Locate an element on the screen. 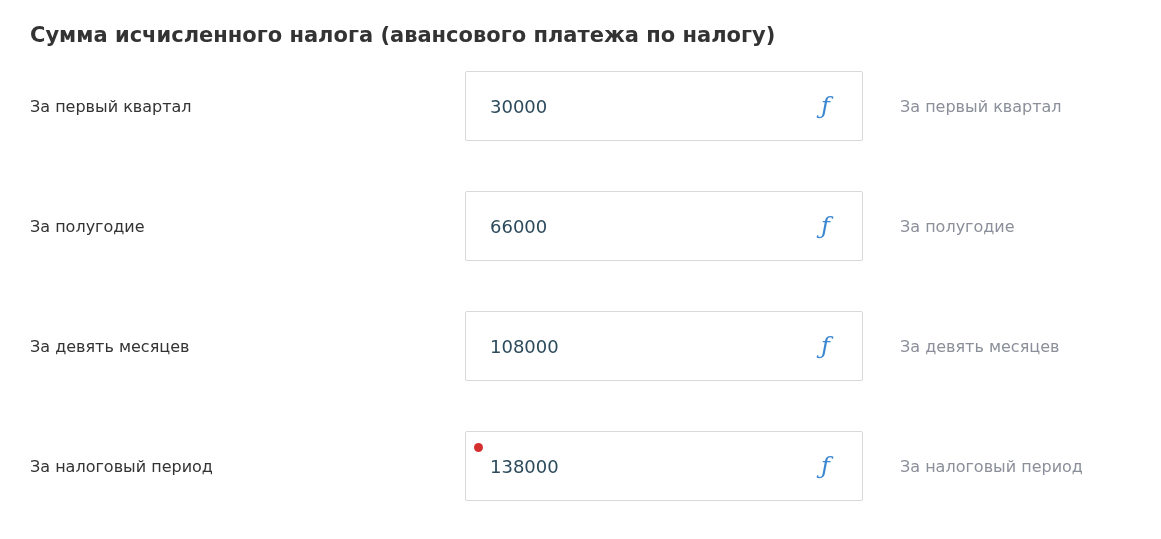 This screenshot has width=1161, height=539. field-hint: За налоговый период is located at coordinates (991, 466).